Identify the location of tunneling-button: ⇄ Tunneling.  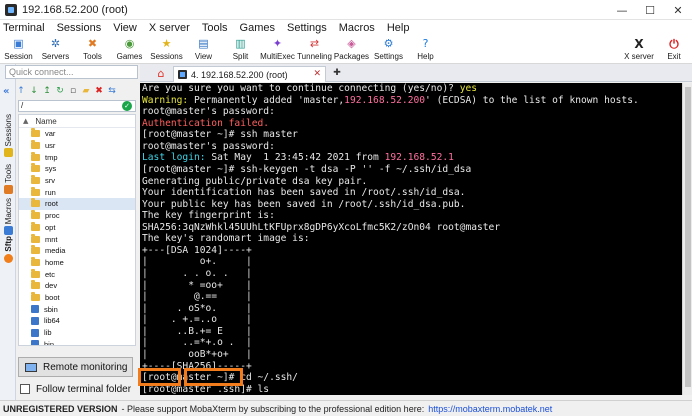
(314, 50).